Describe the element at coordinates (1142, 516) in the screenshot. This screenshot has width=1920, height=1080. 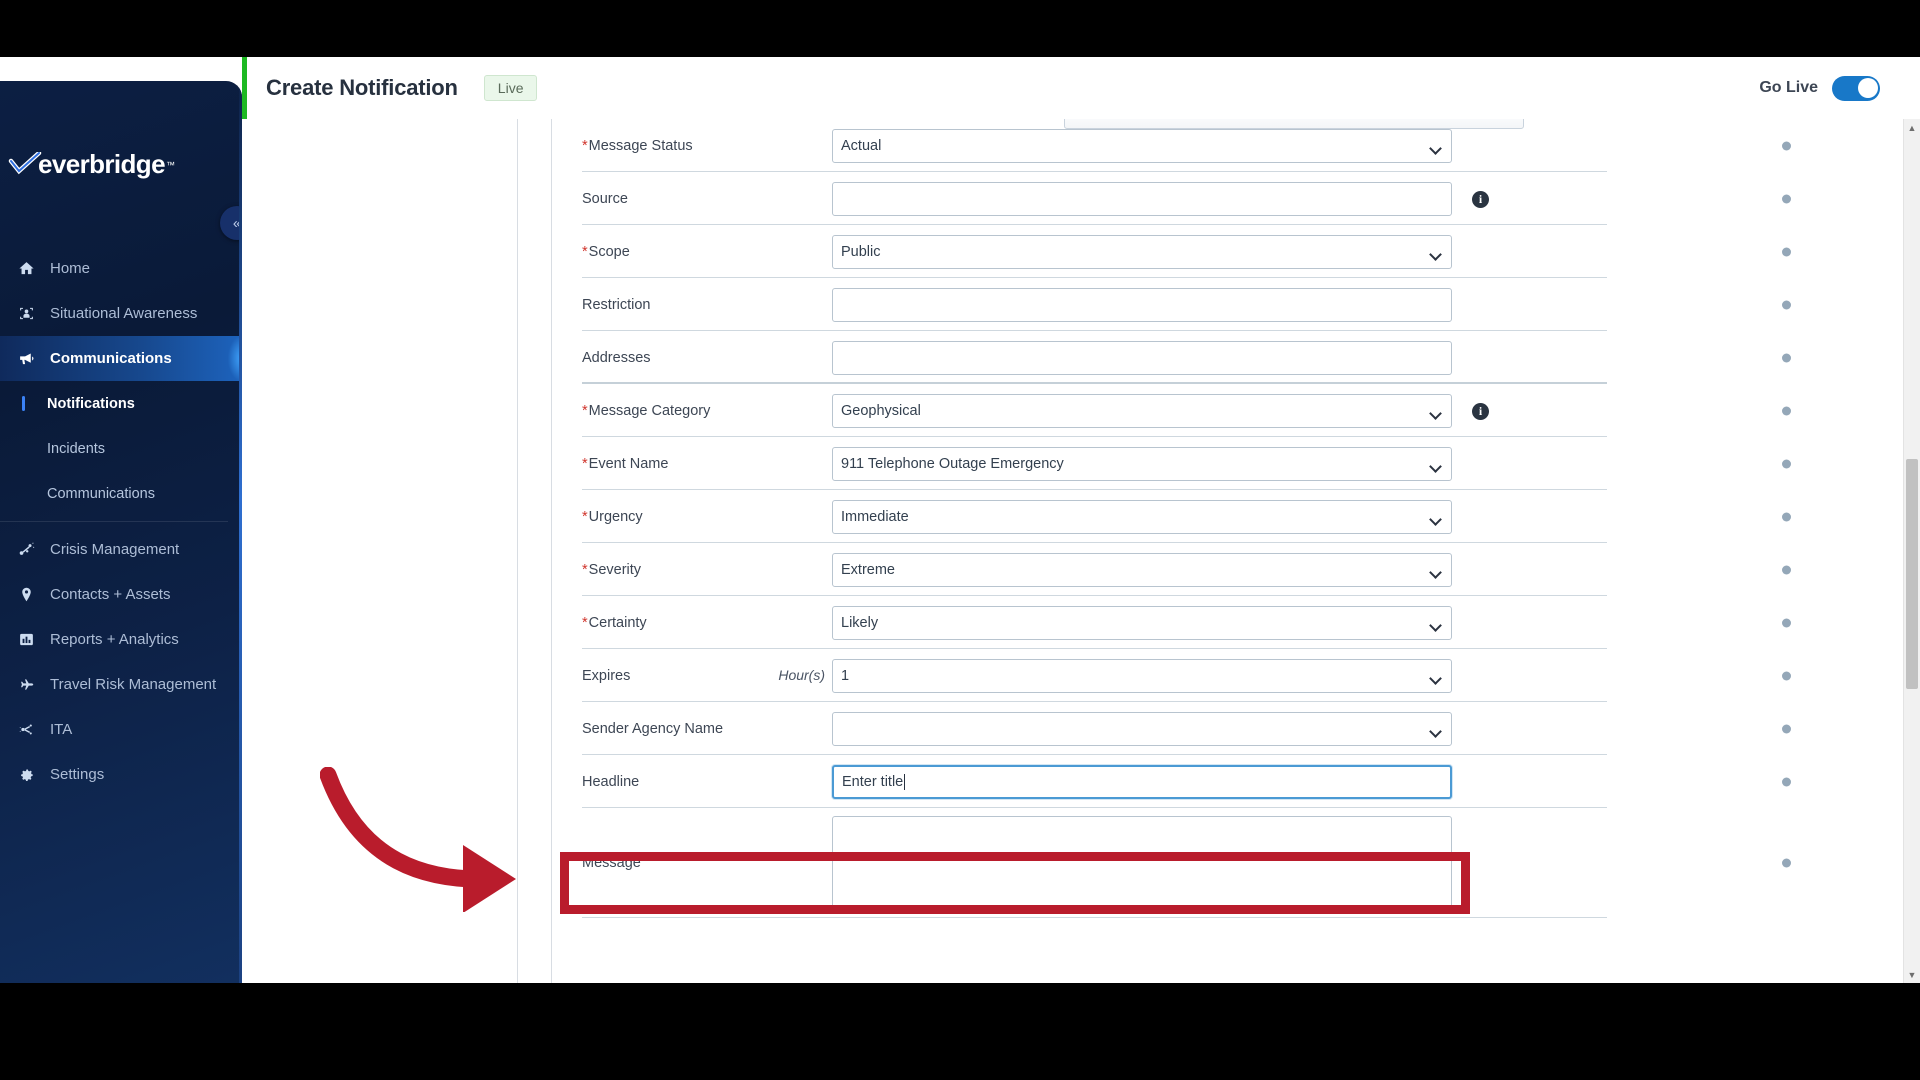
I see `select-urgency: Immediate` at that location.